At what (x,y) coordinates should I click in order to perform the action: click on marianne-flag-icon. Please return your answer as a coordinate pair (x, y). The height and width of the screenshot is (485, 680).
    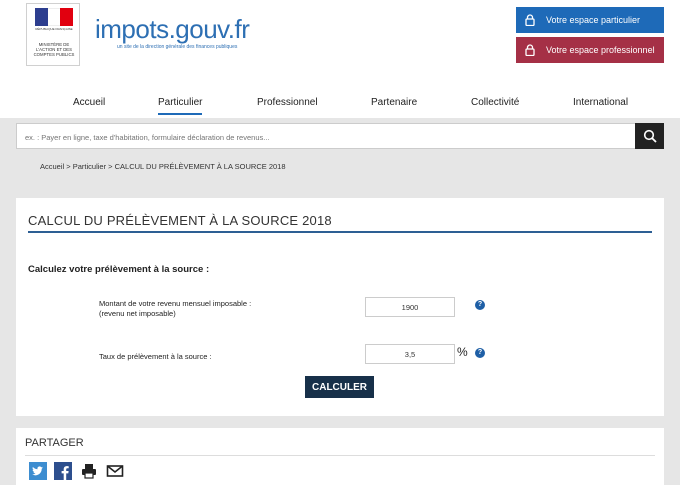
    Looking at the image, I should click on (54, 17).